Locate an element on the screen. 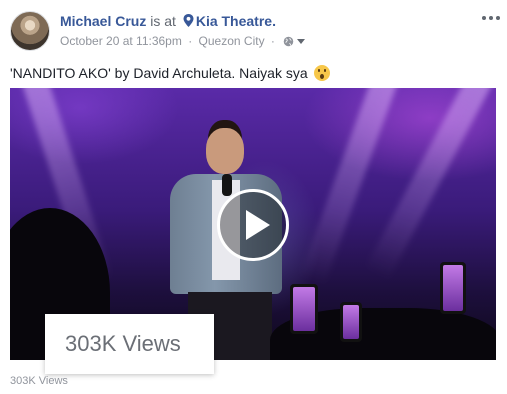 Image resolution: width=507 pixels, height=394 pixels. post-header: Michael Cruz is at Kia Theatre. is located at coordinates (168, 21).